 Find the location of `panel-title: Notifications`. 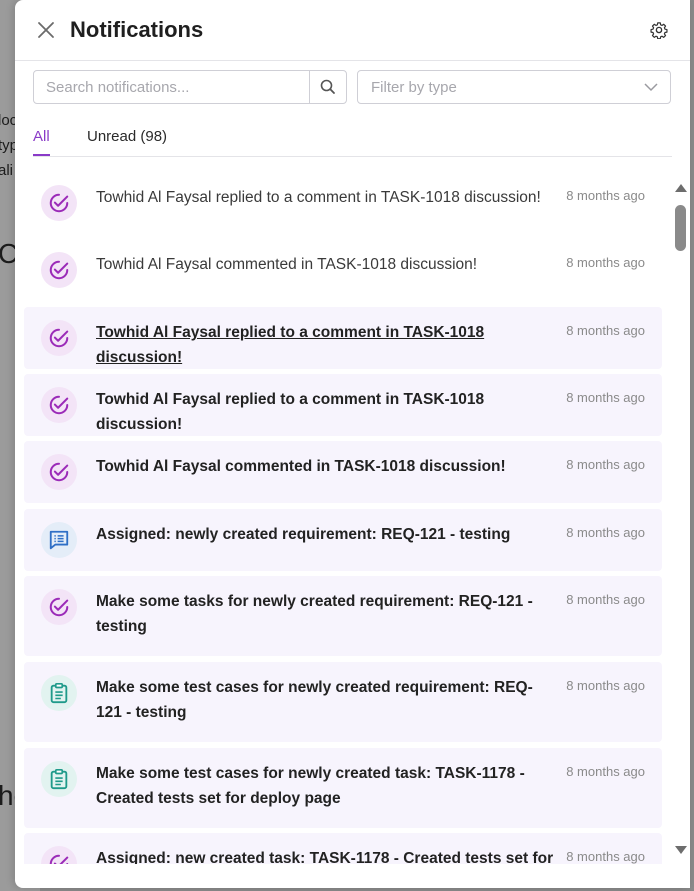

panel-title: Notifications is located at coordinates (137, 29).